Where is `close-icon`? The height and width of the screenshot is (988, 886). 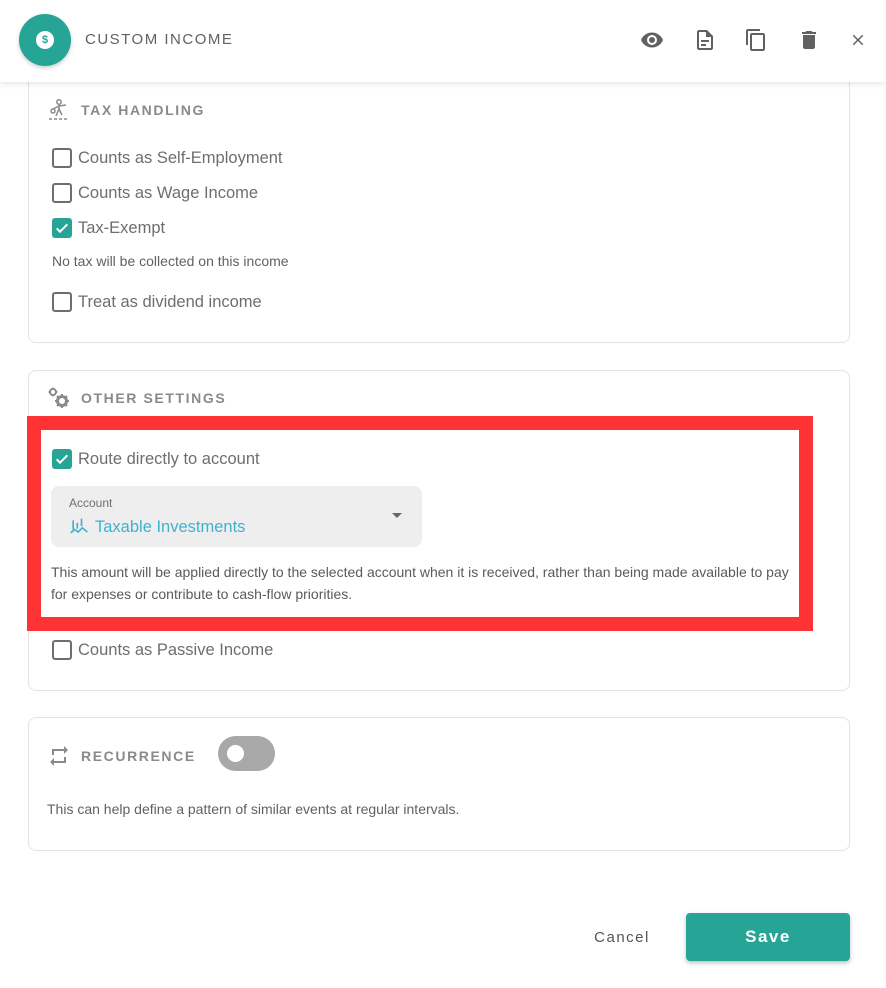 close-icon is located at coordinates (858, 40).